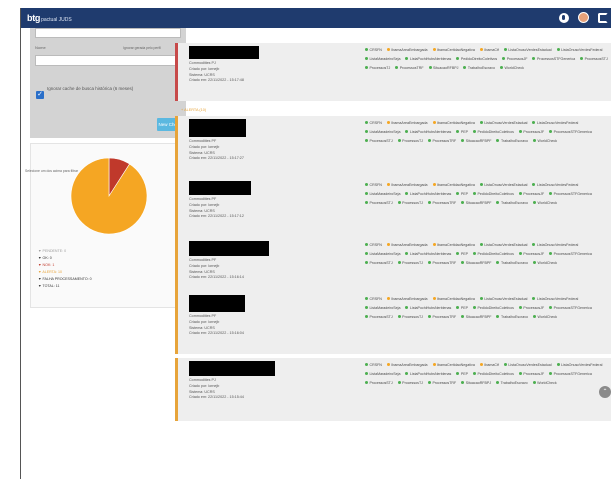 The image size is (611, 479). What do you see at coordinates (605, 392) in the screenshot?
I see `scroll-up-button: ⌃` at bounding box center [605, 392].